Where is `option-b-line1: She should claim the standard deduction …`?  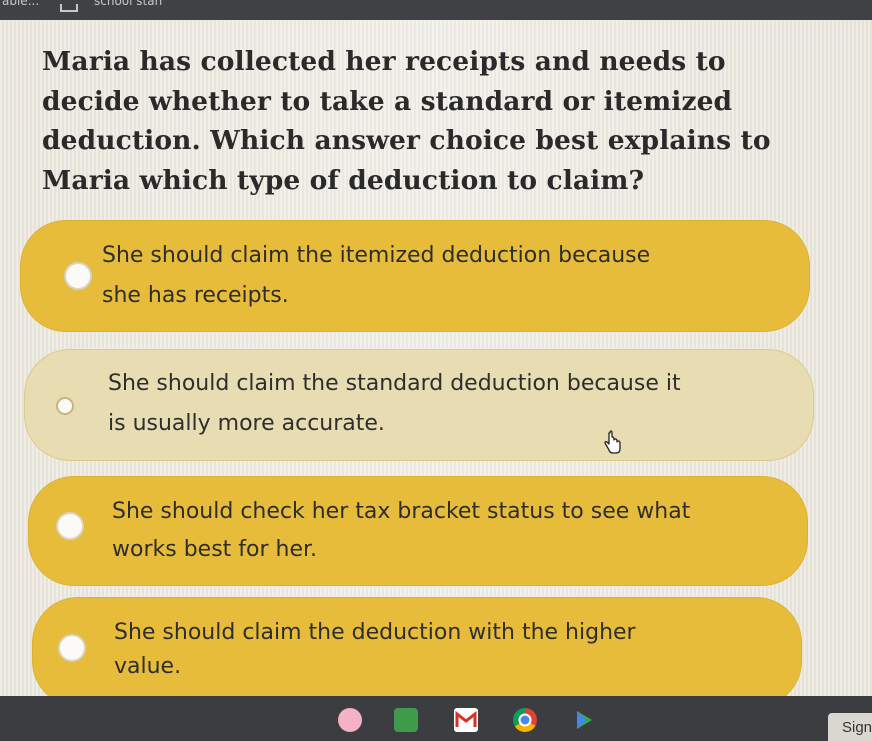
option-b-line1: She should claim the standard deduction … is located at coordinates (394, 383).